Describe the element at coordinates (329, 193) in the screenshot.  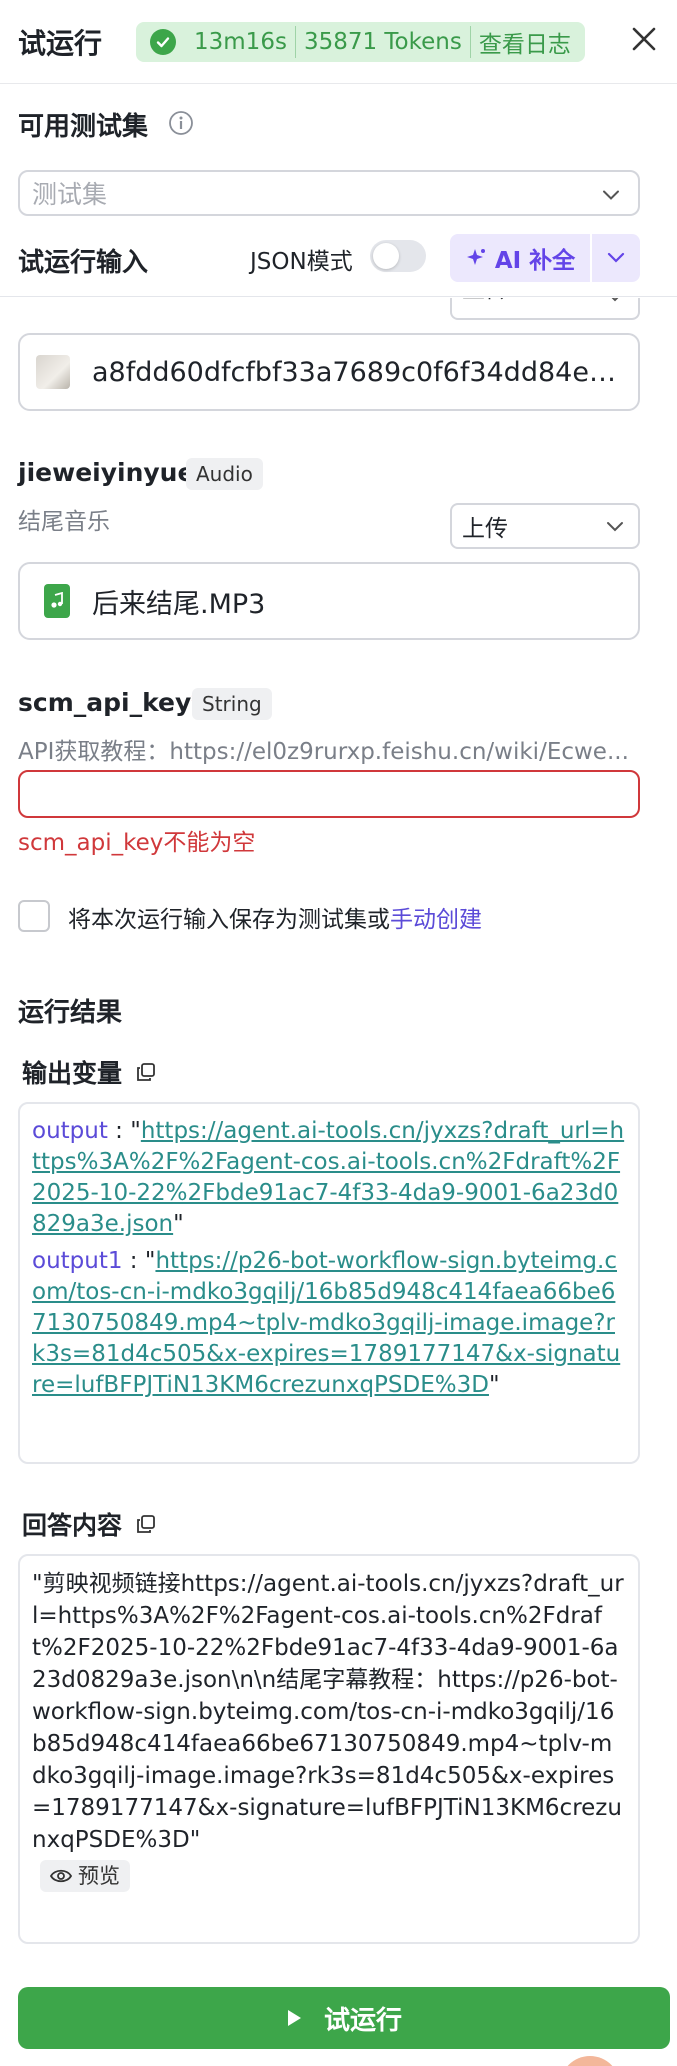
I see `testset-select: 测试集` at that location.